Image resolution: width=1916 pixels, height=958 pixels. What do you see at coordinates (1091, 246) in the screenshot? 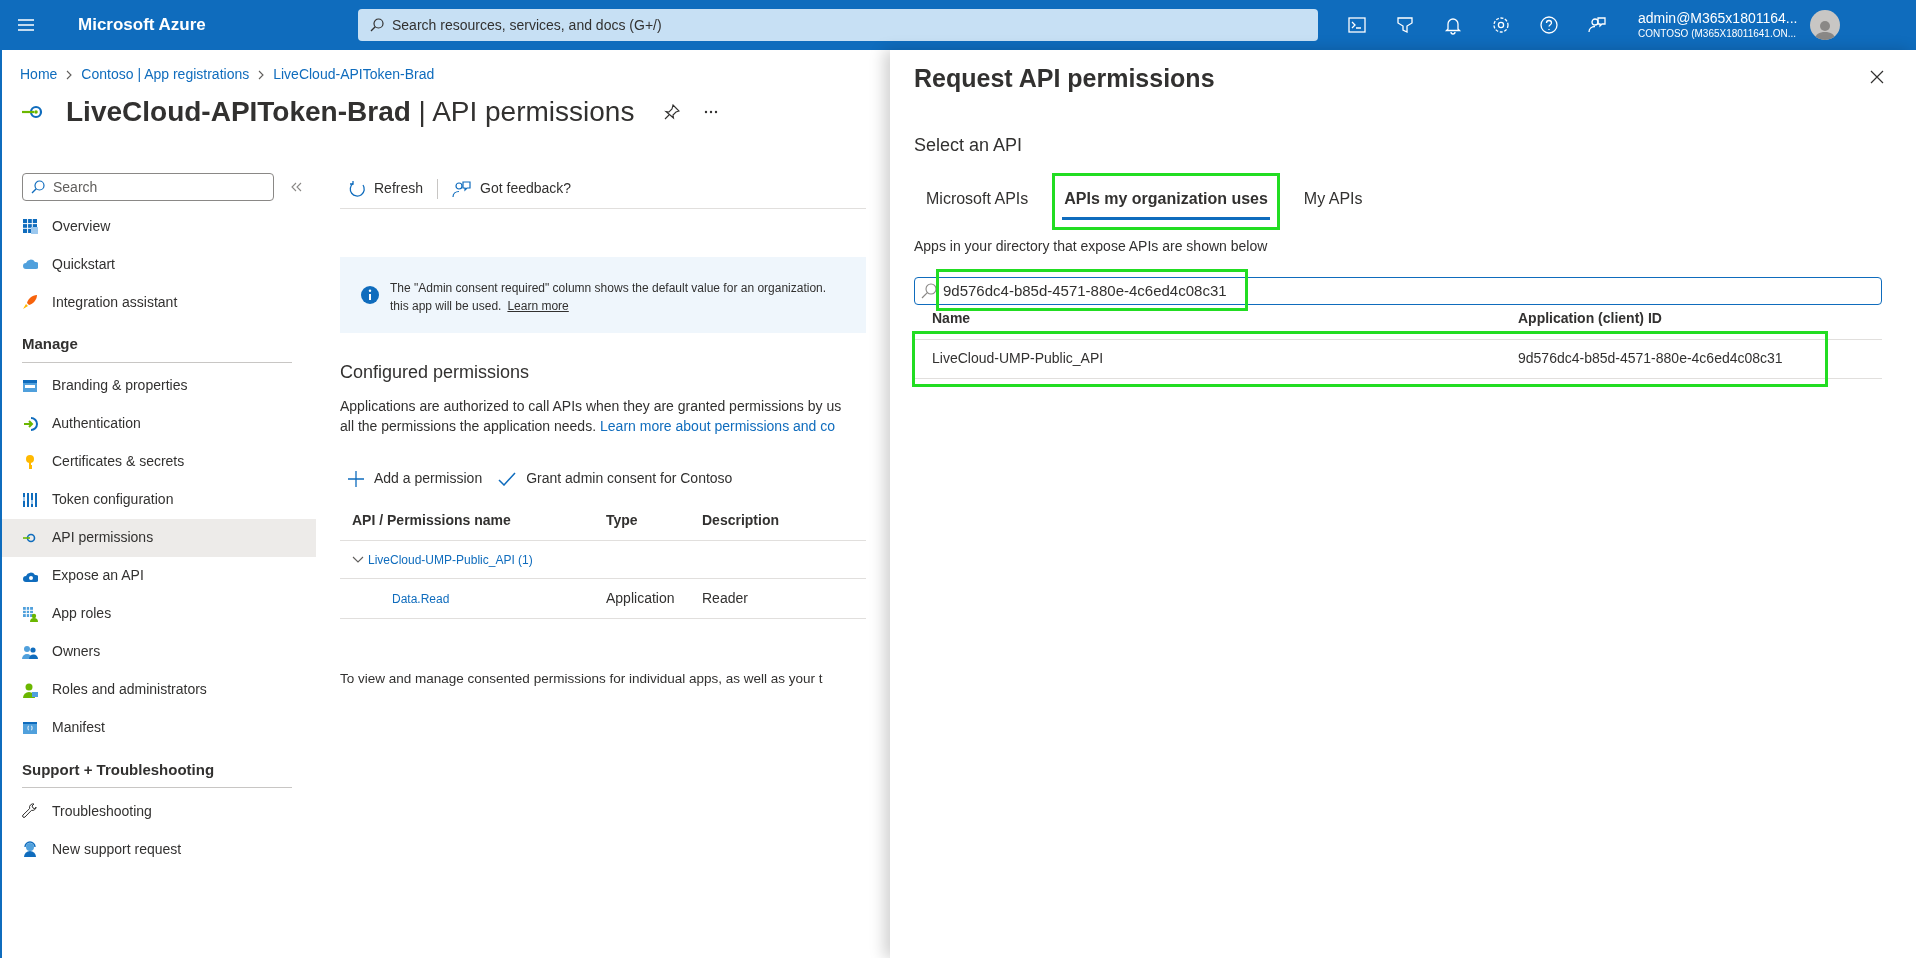
I see `hint-text: Apps in your directory that expose APIs are shown below` at bounding box center [1091, 246].